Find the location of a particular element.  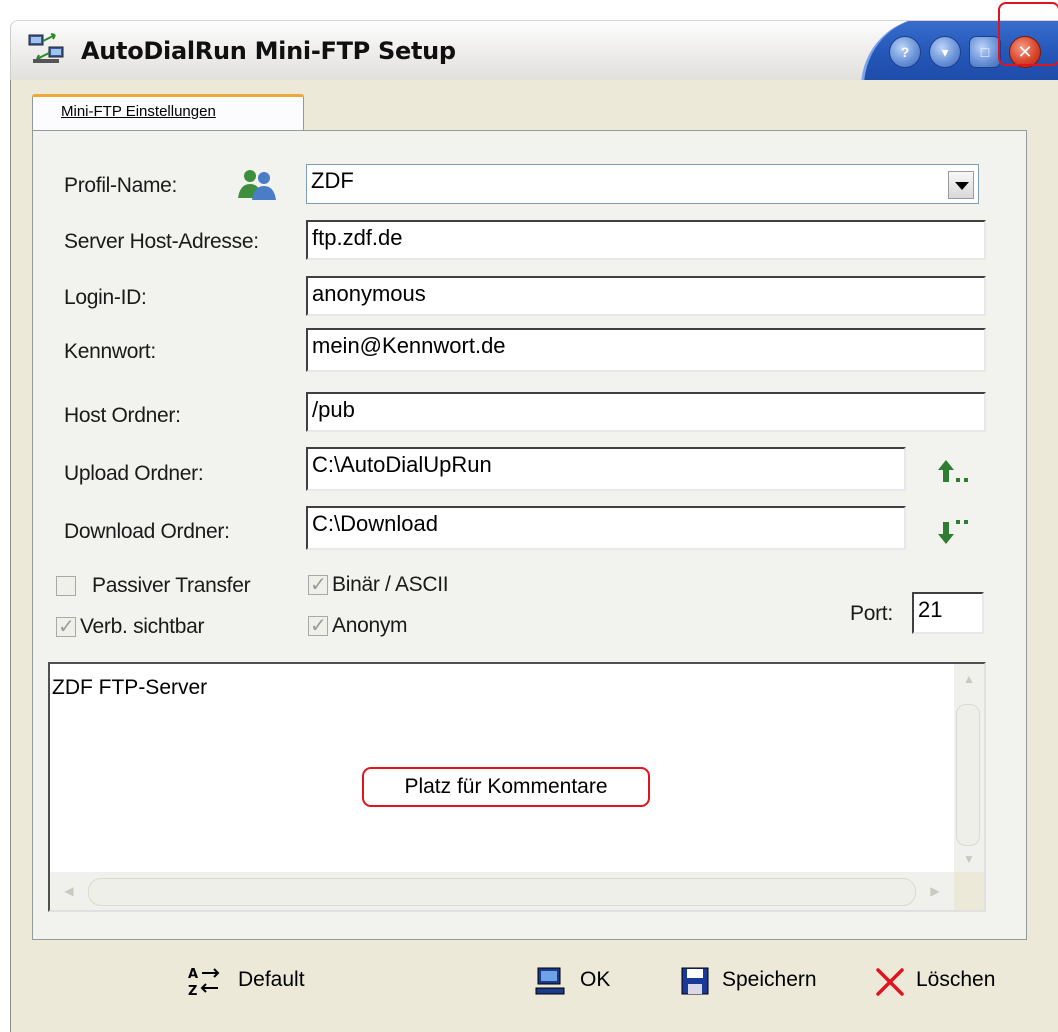

anonymous-checkbox is located at coordinates (318, 625).